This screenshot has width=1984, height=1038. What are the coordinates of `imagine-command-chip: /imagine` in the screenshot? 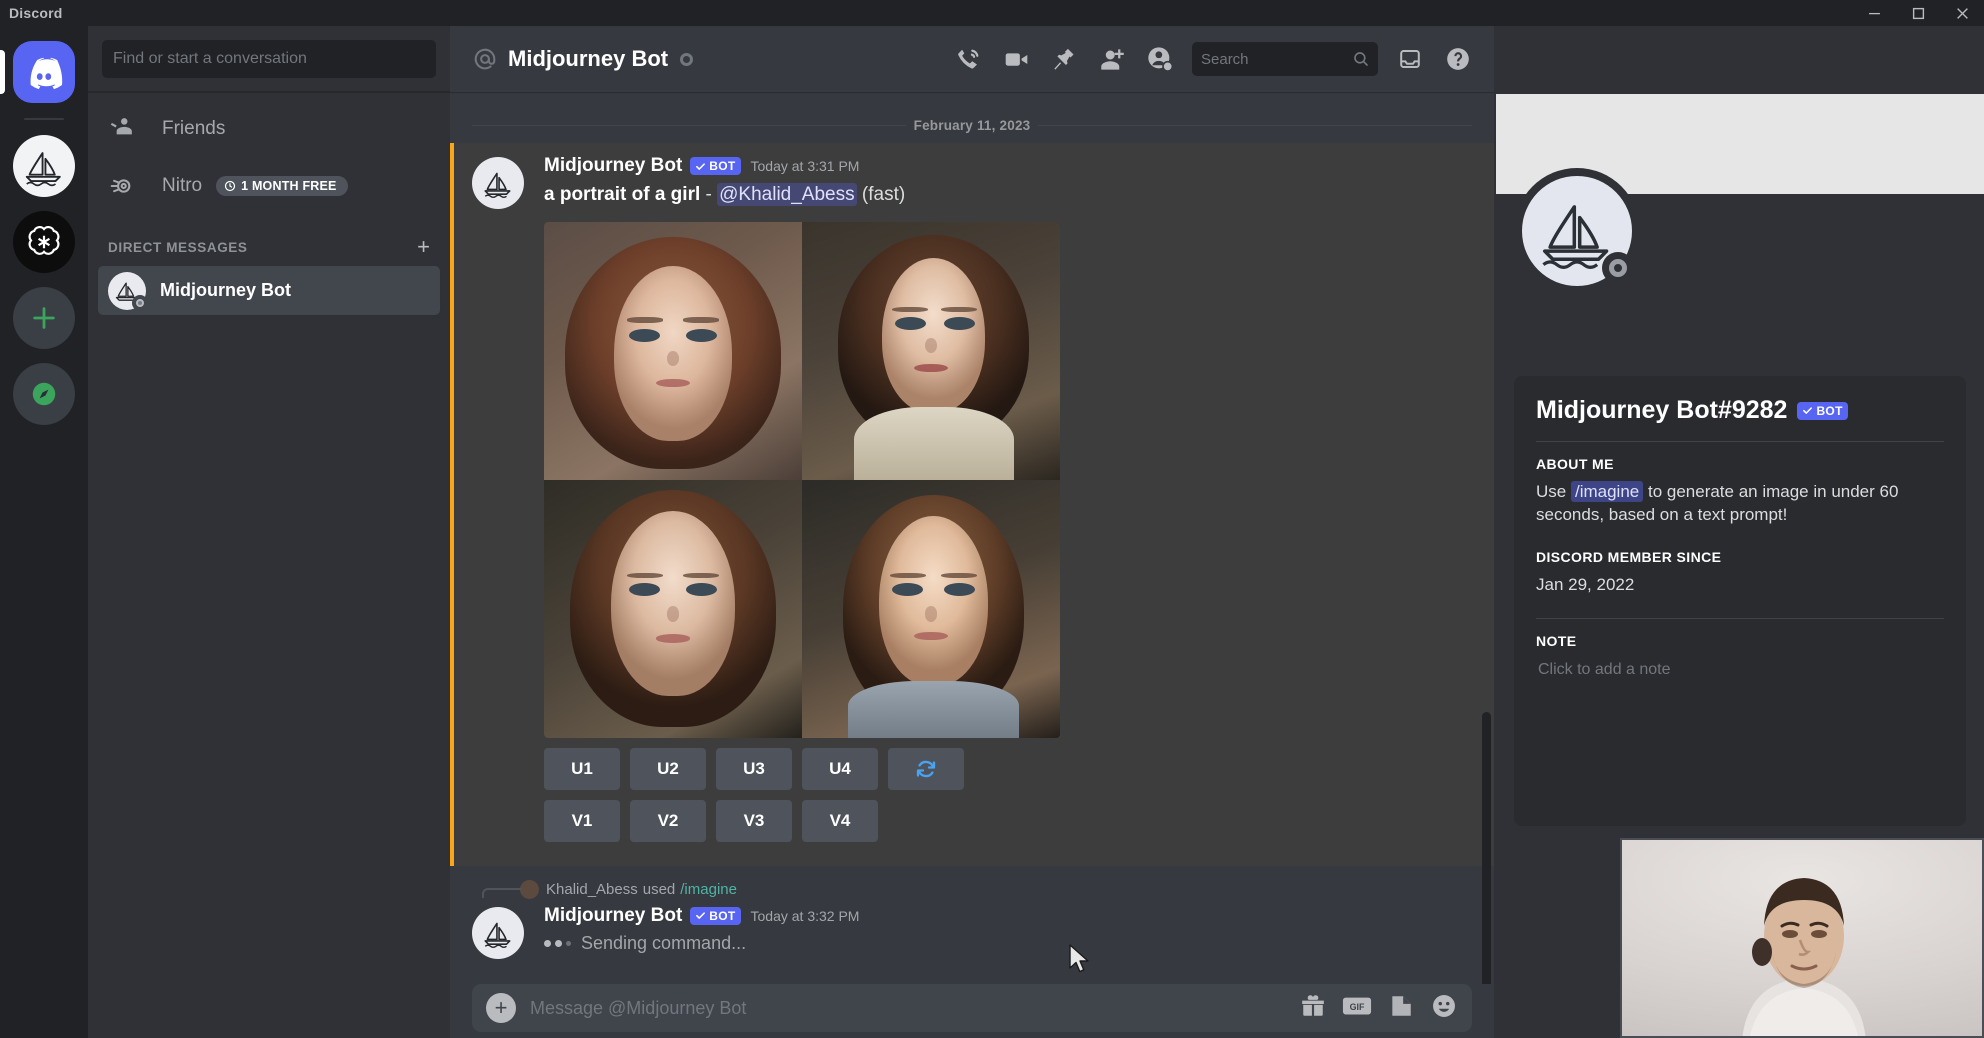 It's located at (1607, 491).